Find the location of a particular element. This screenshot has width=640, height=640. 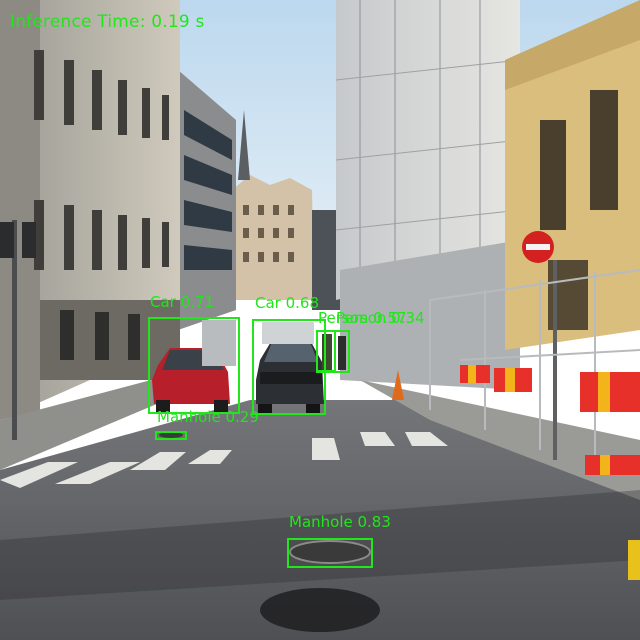

tree-shadow is located at coordinates (320, 610).